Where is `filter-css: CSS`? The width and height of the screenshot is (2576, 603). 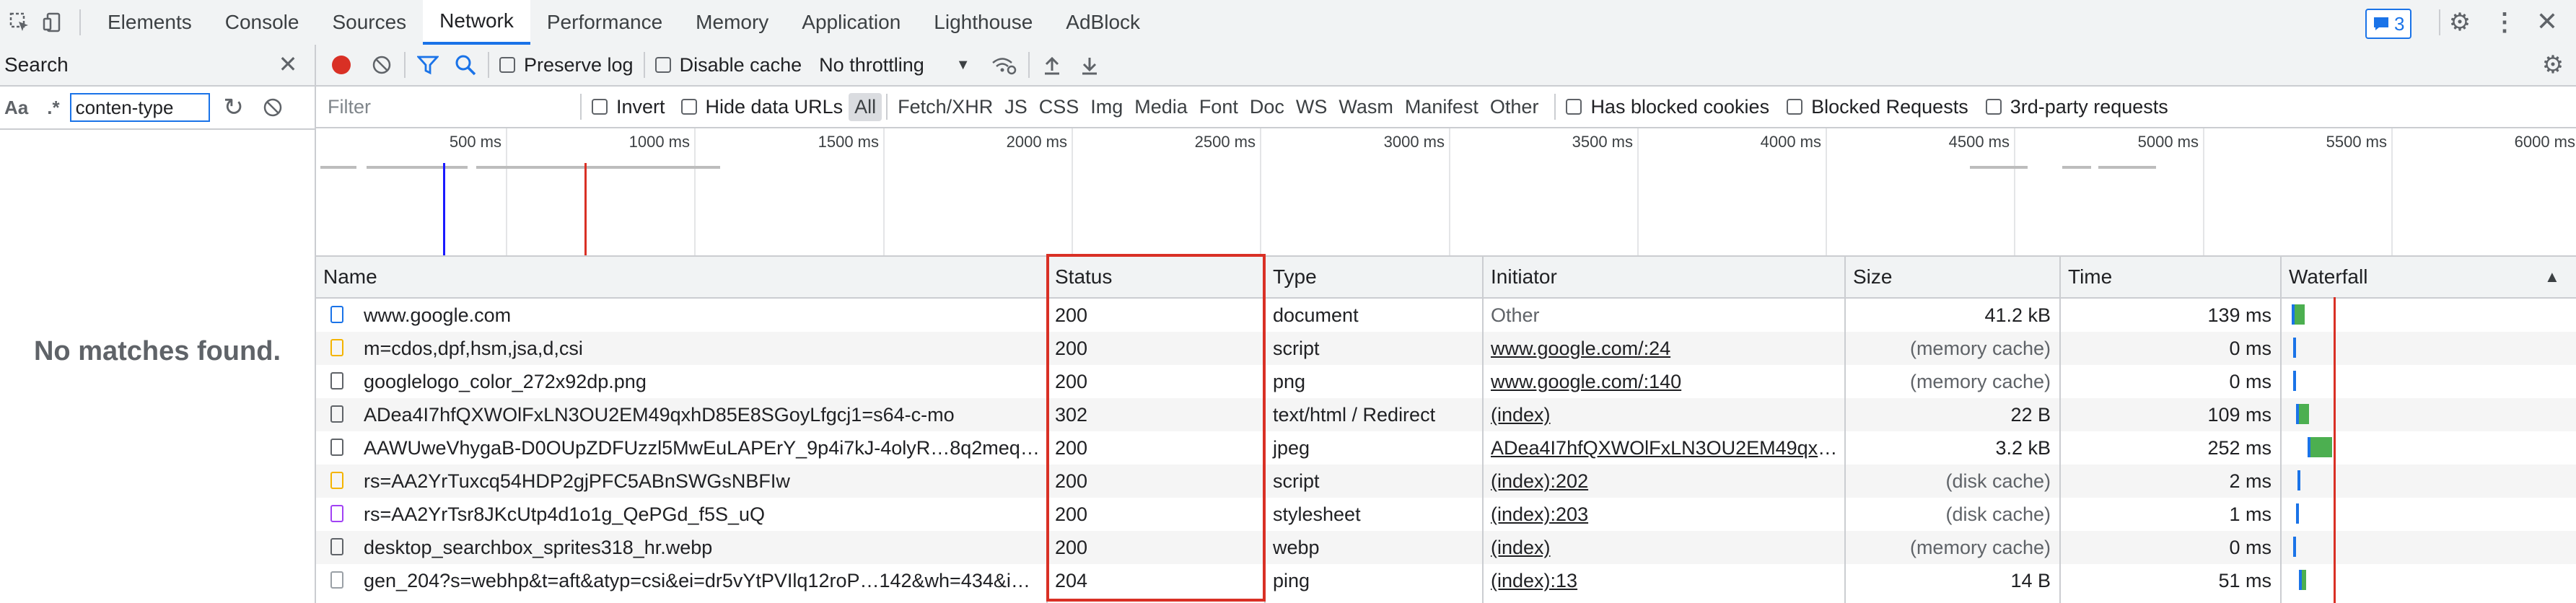 filter-css: CSS is located at coordinates (1059, 107).